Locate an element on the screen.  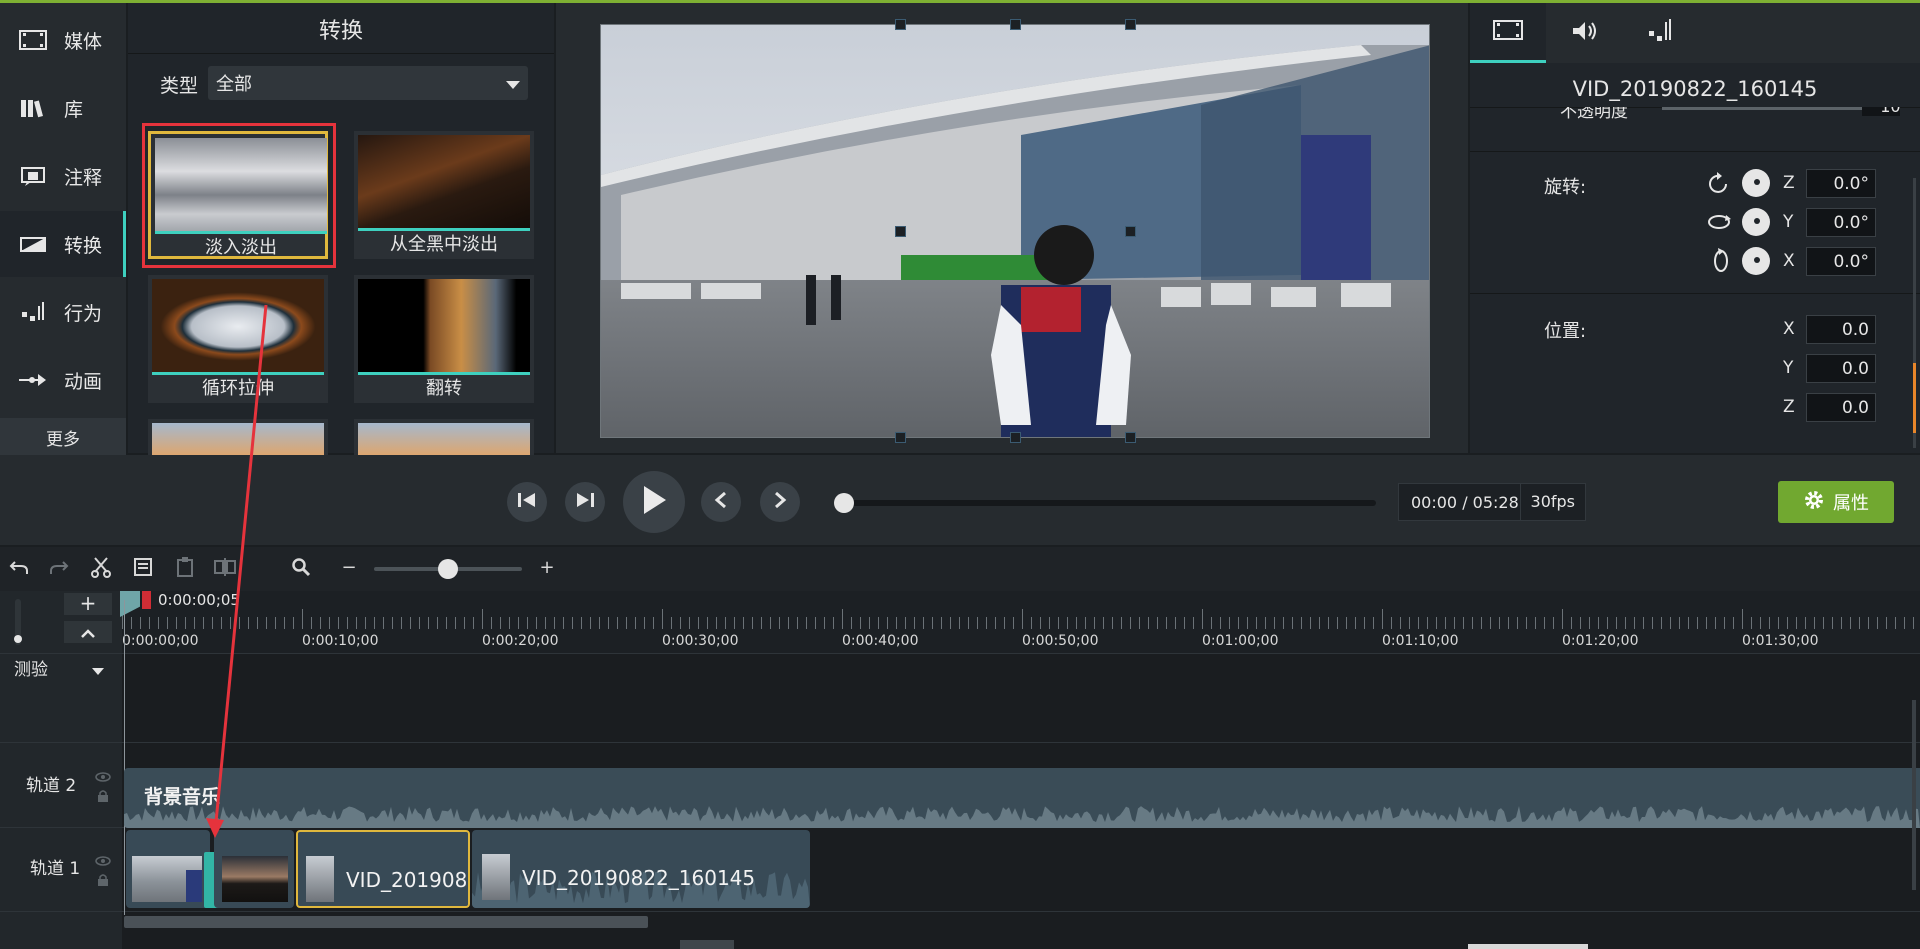
properties-button-label: 属性 is located at coordinates (1851, 503).